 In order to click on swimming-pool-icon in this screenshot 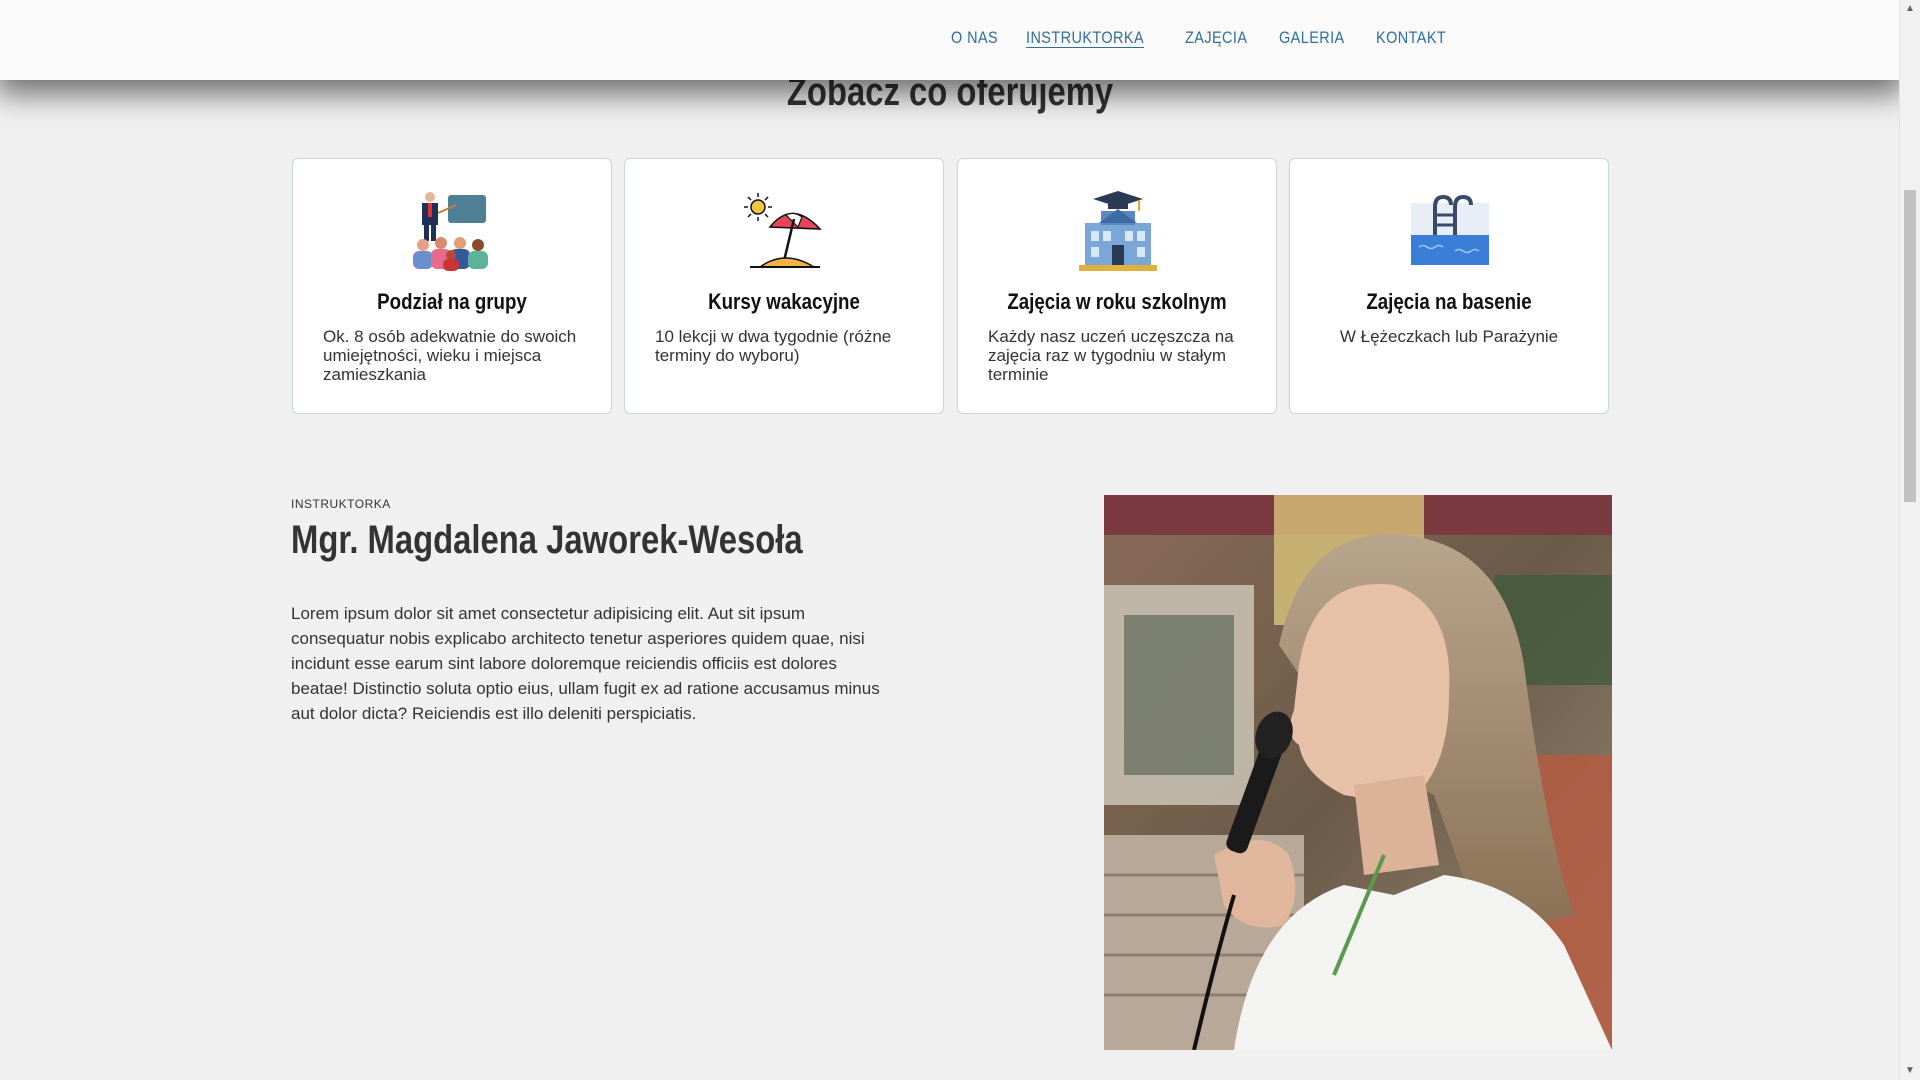, I will do `click(1450, 229)`.